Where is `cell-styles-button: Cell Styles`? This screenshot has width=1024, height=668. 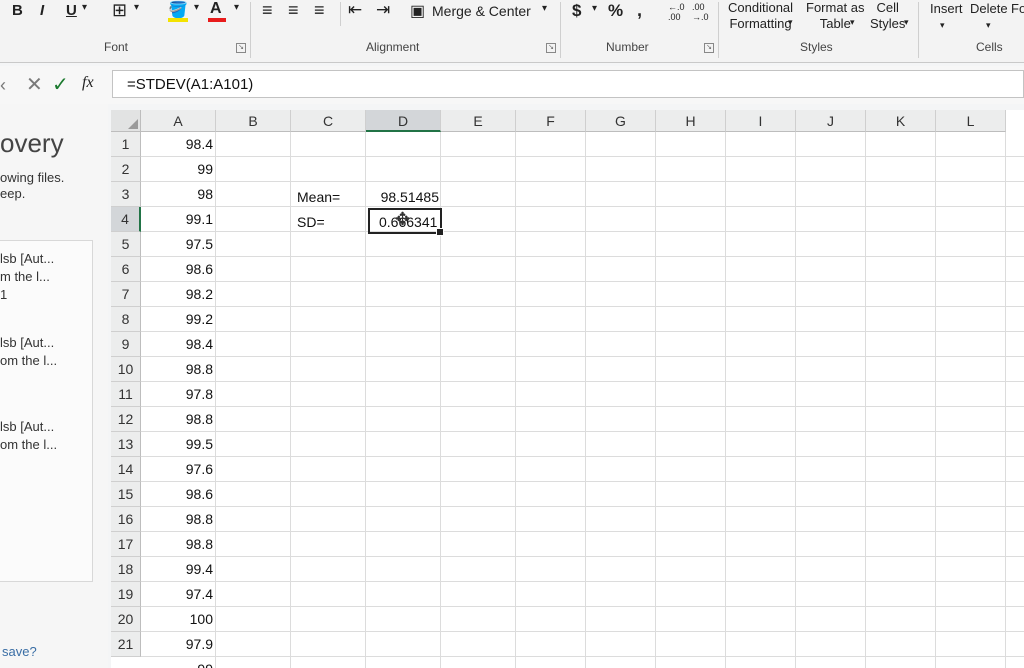 cell-styles-button: Cell Styles is located at coordinates (887, 16).